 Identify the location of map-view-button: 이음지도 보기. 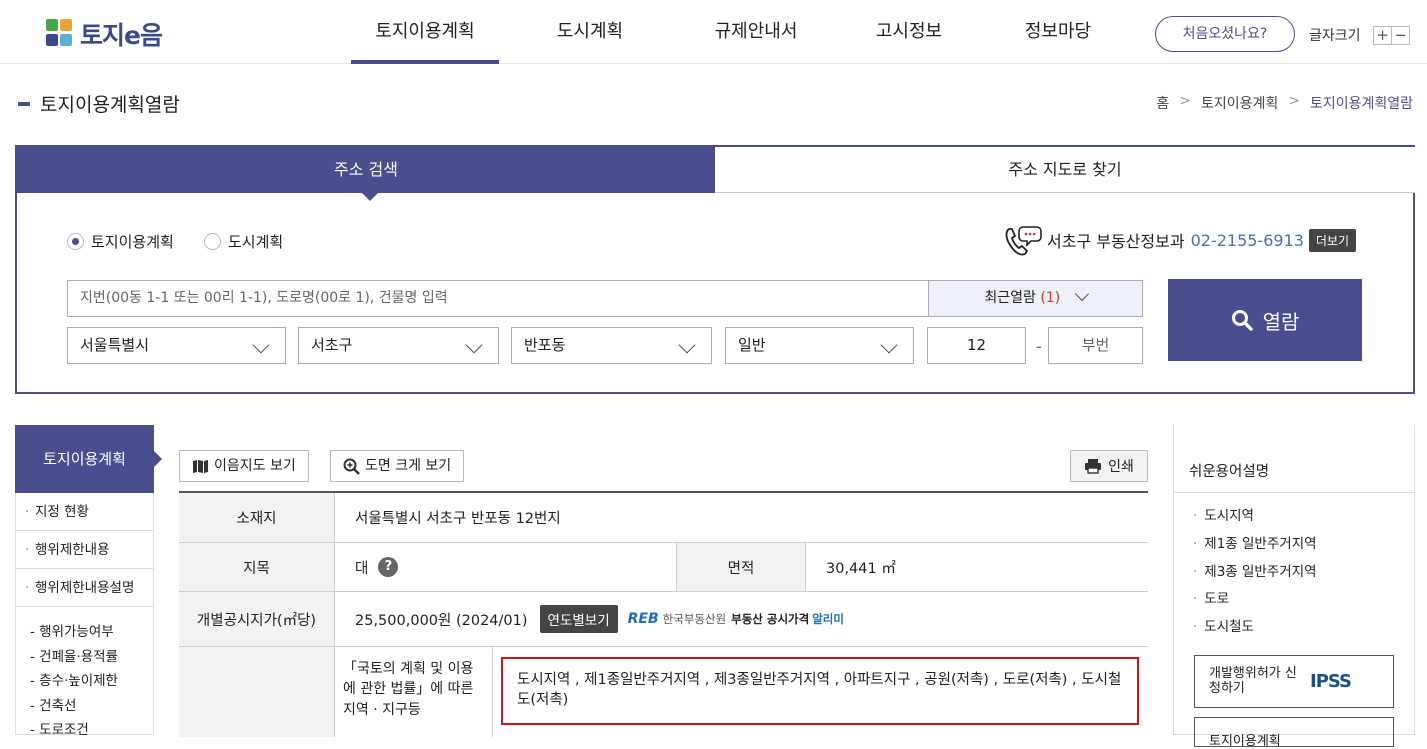
(244, 466).